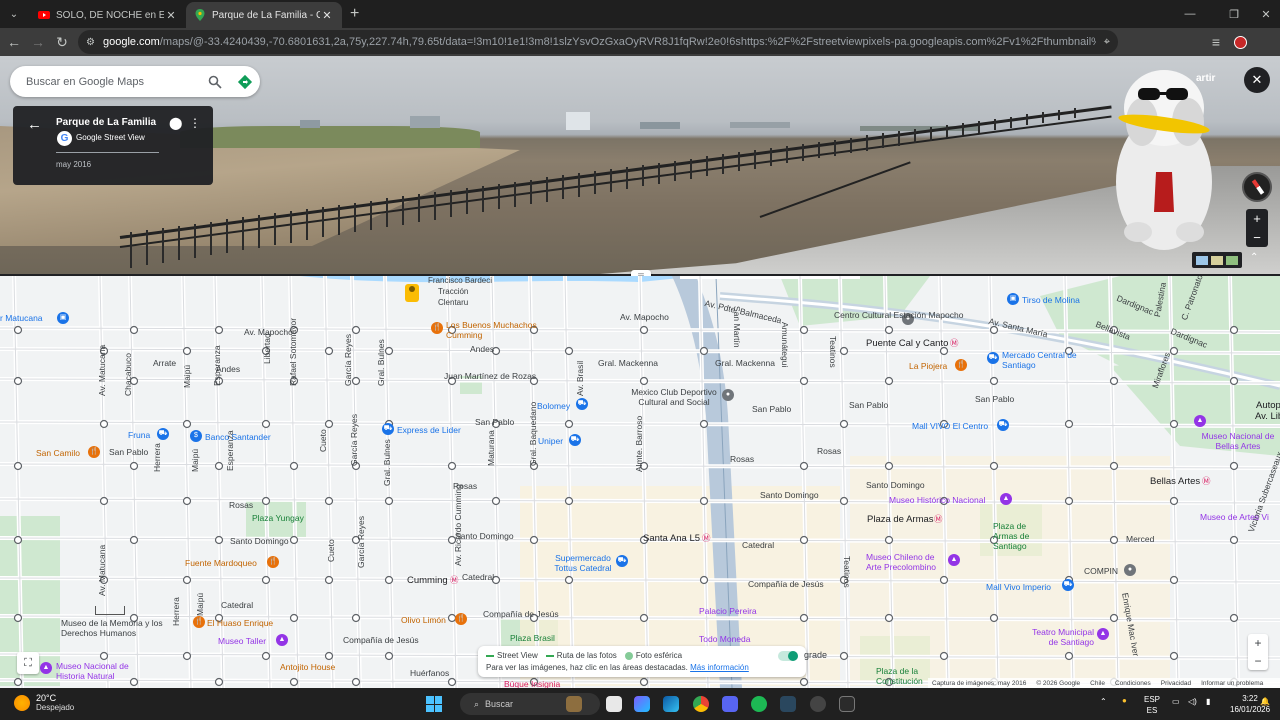 Image resolution: width=1280 pixels, height=720 pixels. What do you see at coordinates (553, 406) in the screenshot?
I see `place-label: Bolomey` at bounding box center [553, 406].